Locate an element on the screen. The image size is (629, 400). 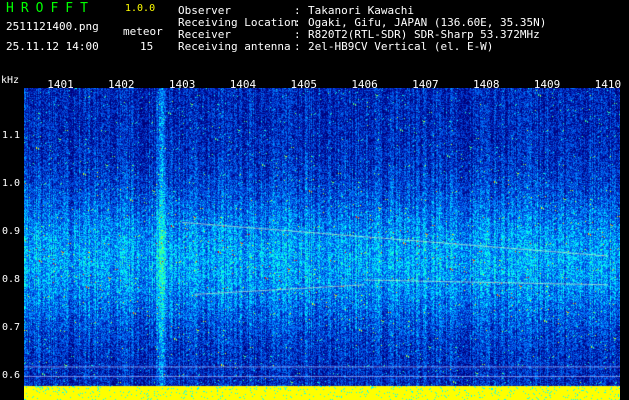
info-label: Receiver is located at coordinates (204, 34).